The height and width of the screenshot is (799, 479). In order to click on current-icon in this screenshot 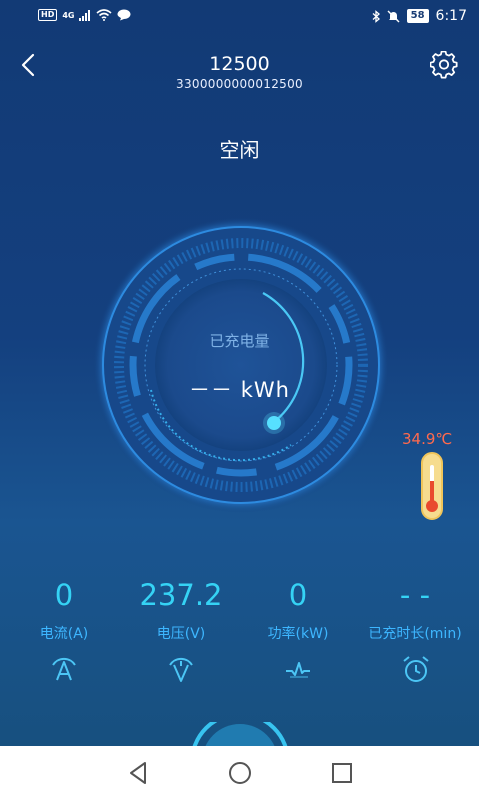, I will do `click(64, 669)`.